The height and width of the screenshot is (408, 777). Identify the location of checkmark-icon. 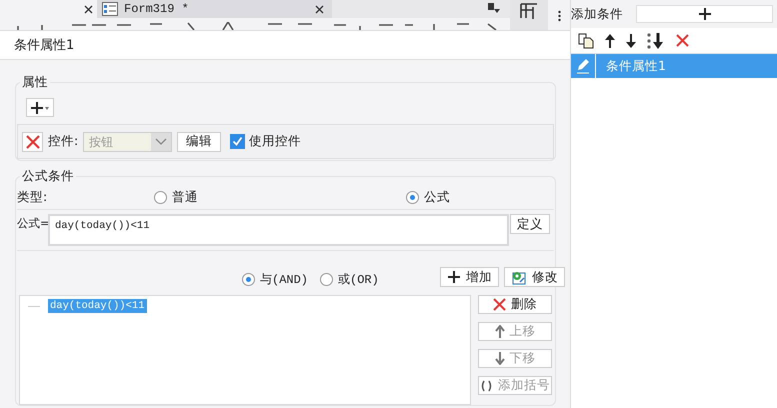
(238, 141).